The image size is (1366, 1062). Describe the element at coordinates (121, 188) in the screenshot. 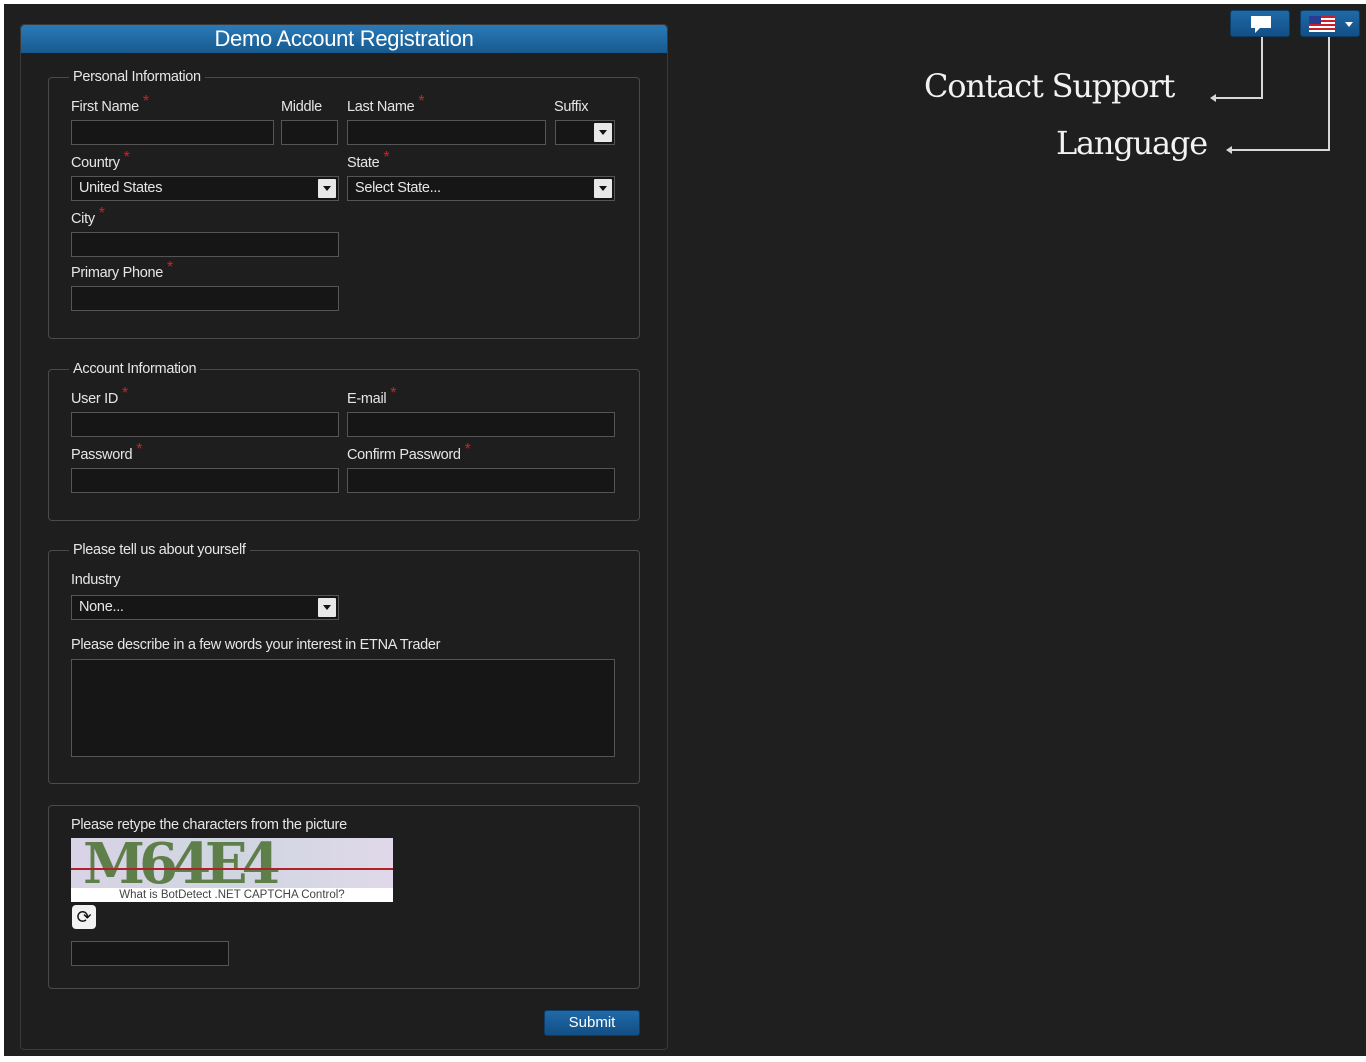

I see `country-select-value: United States` at that location.